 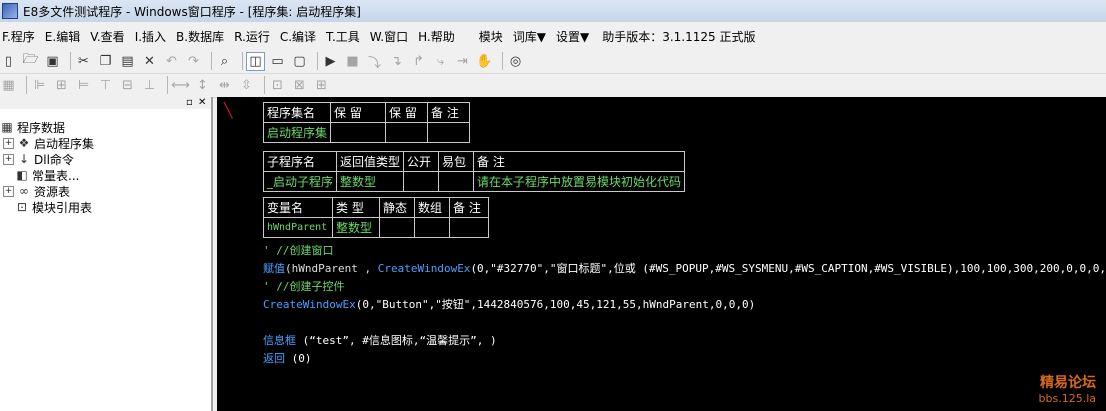 I want to click on code-line: 返回 (0), so click(x=287, y=358).